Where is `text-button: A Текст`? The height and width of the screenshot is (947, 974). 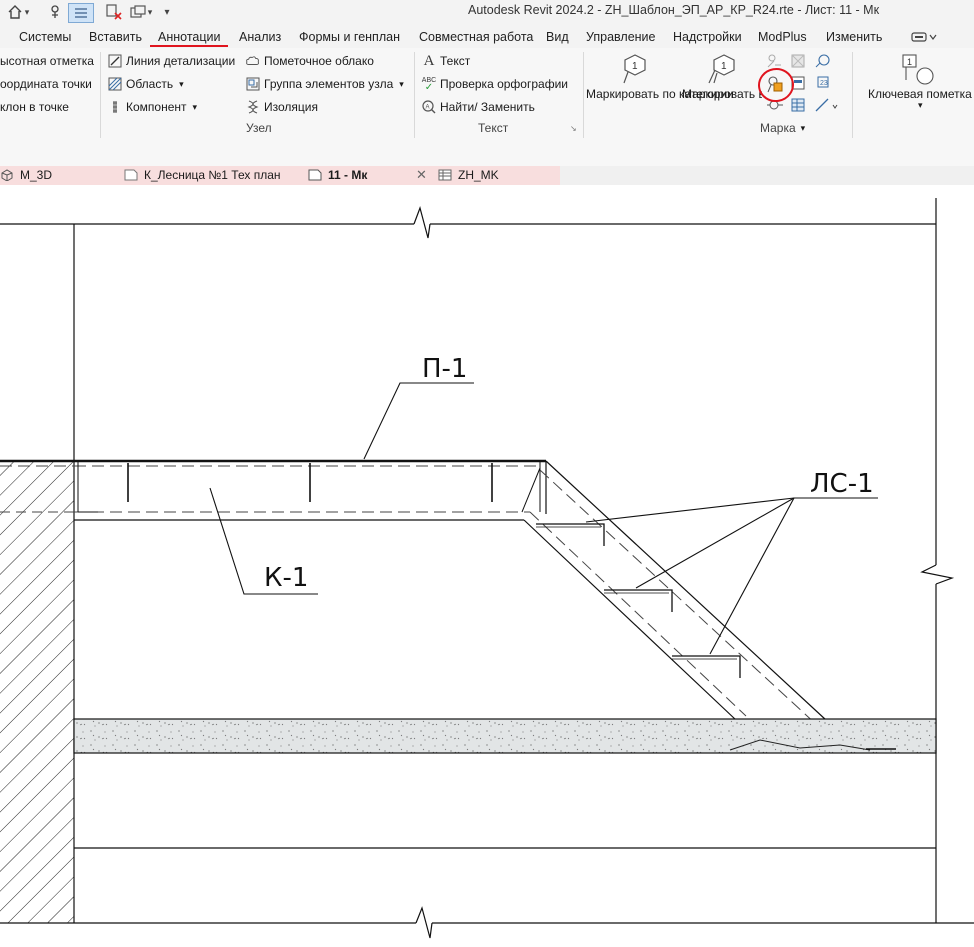 text-button: A Текст is located at coordinates (446, 60).